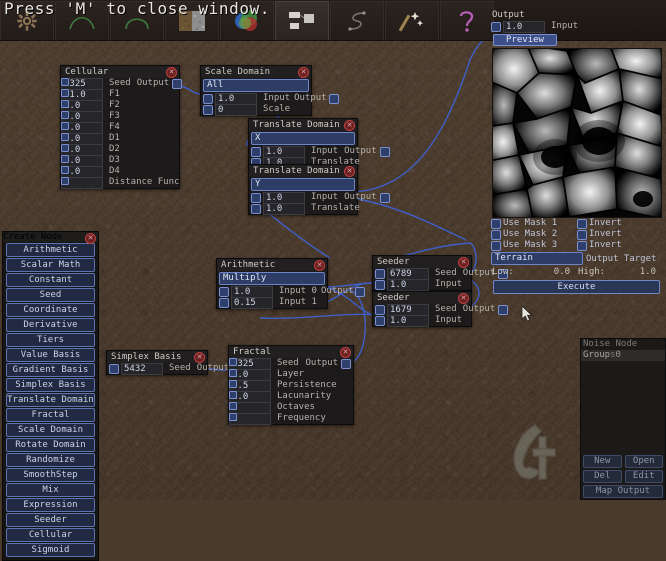  I want to click on groups-del-button: Del, so click(602, 476).